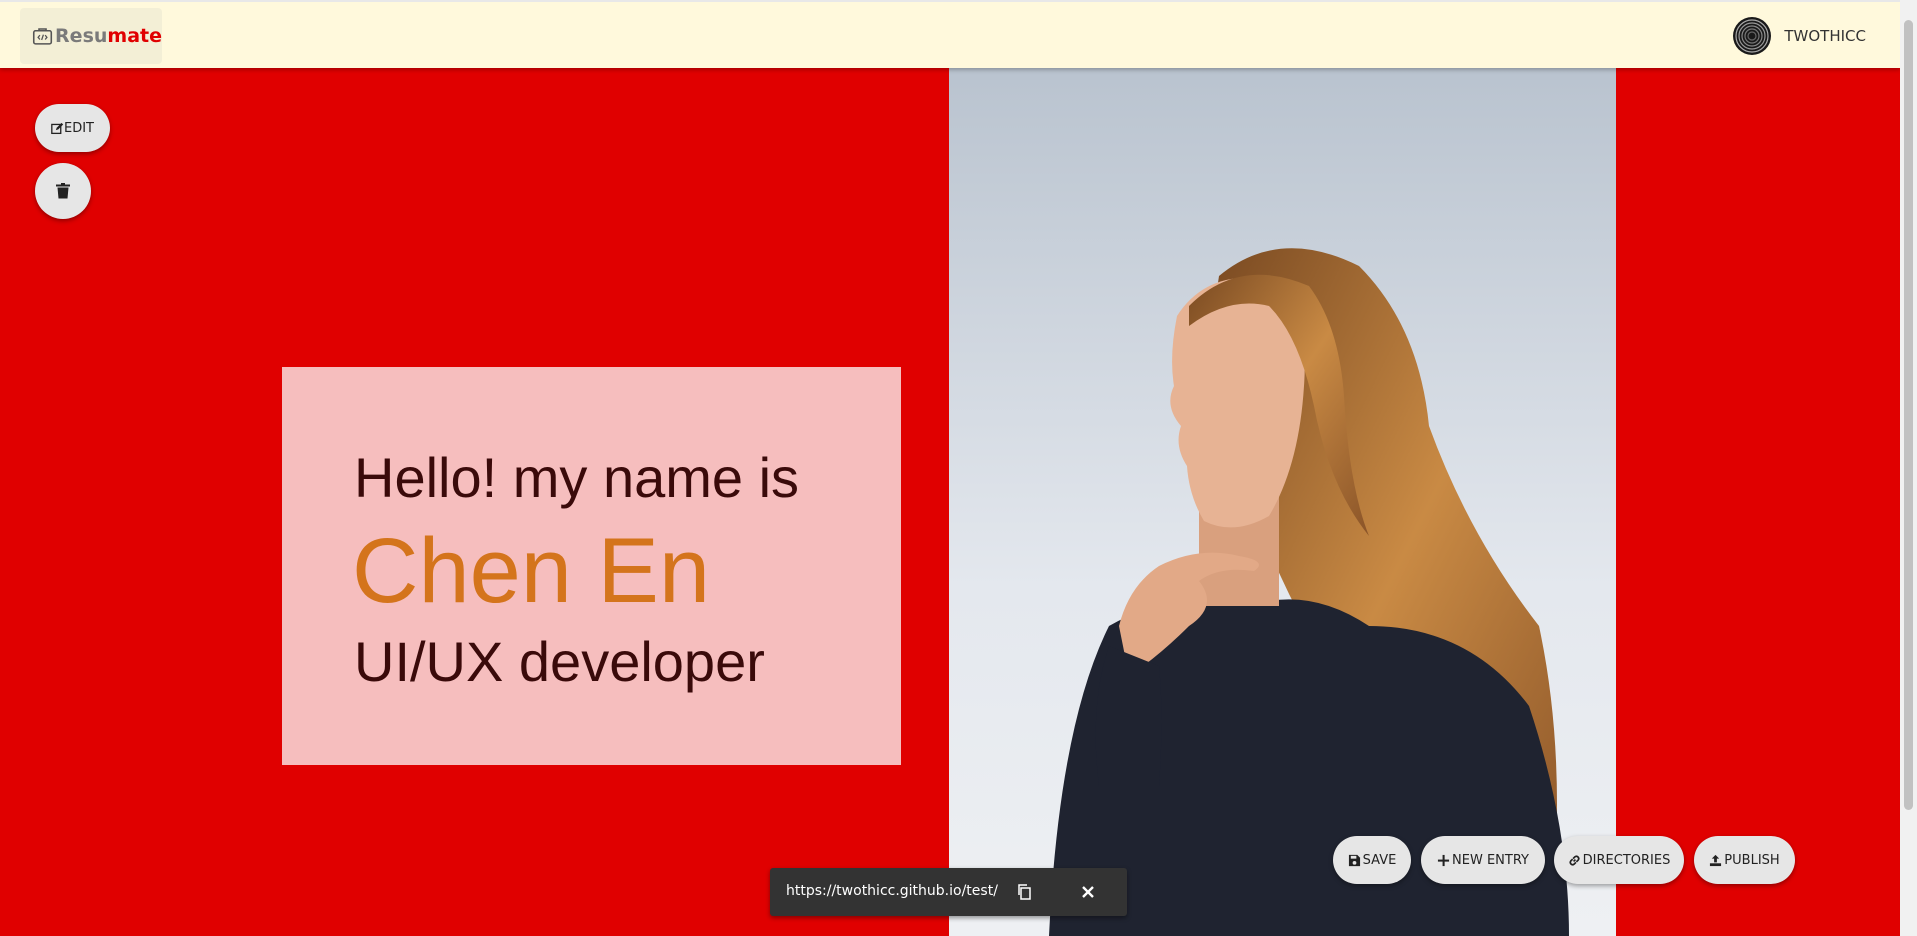 The image size is (1917, 936). Describe the element at coordinates (1908, 415) in the screenshot. I see `scrollbar-thumb` at that location.